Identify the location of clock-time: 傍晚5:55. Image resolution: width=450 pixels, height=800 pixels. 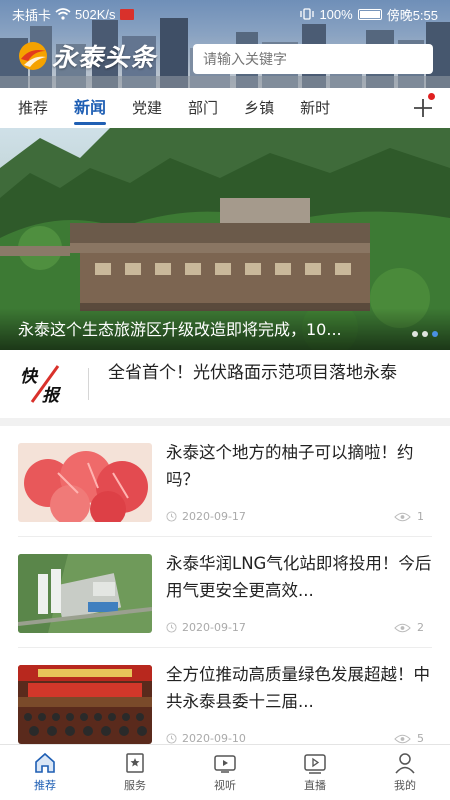
(412, 15).